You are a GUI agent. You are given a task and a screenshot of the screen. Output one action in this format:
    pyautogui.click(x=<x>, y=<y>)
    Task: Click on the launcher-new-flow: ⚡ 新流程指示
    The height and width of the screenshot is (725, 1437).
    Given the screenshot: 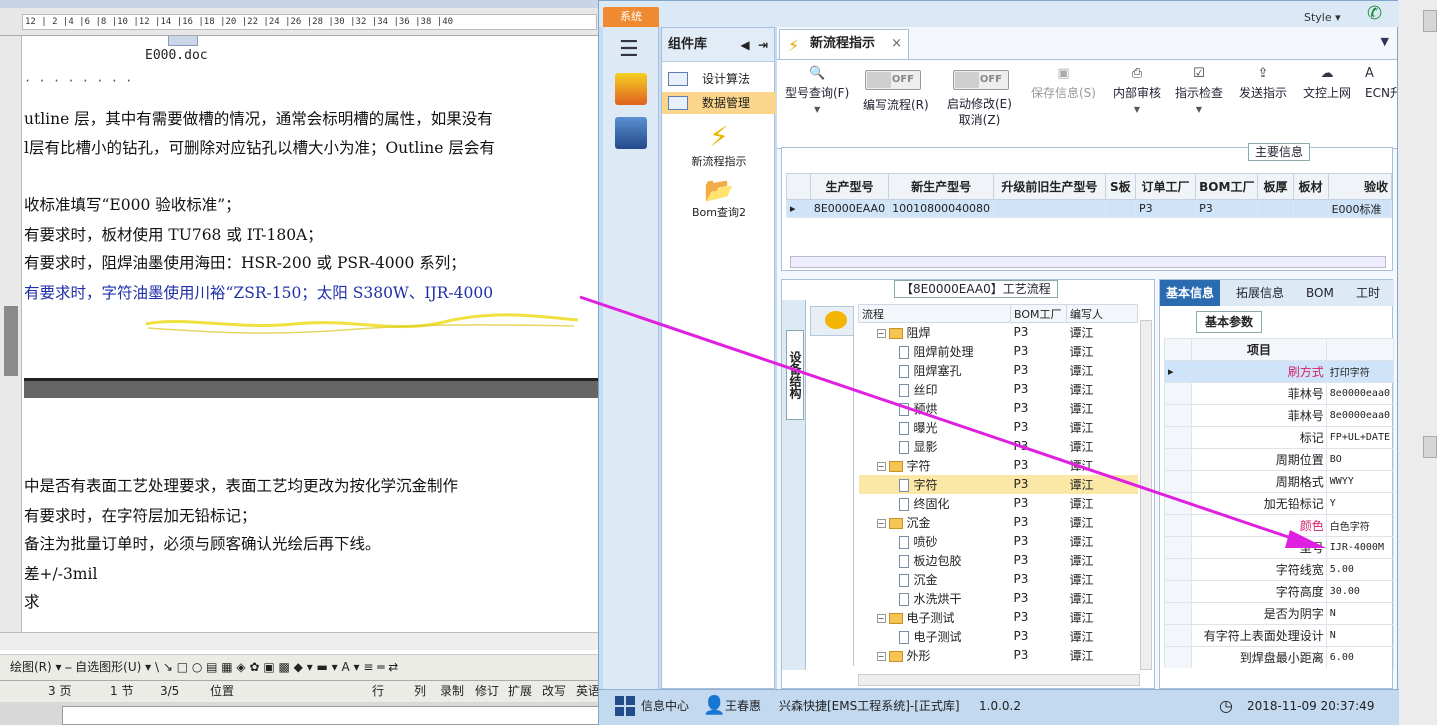 What is the action you would take?
    pyautogui.click(x=719, y=144)
    